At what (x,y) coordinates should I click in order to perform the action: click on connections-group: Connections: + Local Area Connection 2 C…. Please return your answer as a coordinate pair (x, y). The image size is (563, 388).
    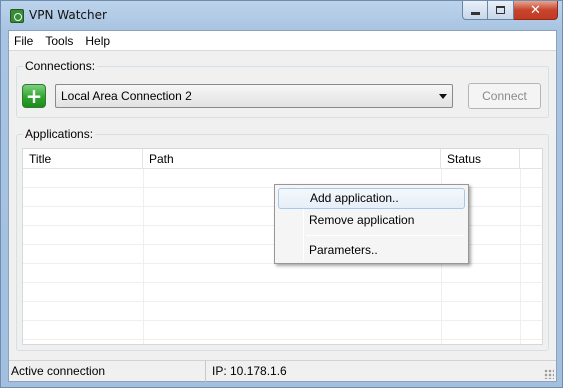
    Looking at the image, I should click on (282, 88).